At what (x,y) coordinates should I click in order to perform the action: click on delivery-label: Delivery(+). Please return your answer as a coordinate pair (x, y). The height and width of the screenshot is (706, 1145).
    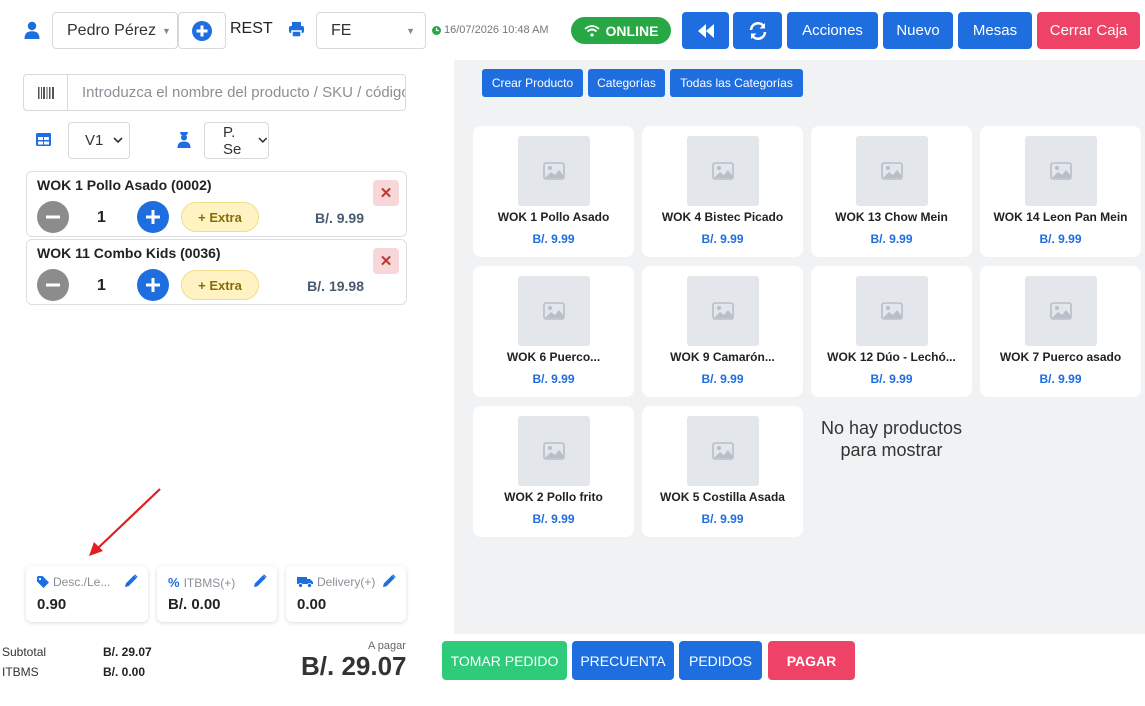
    Looking at the image, I should click on (346, 582).